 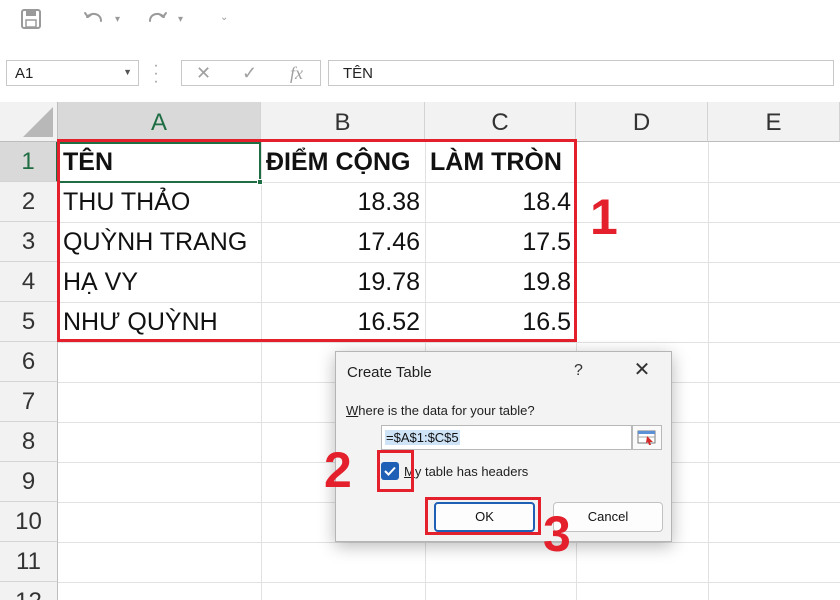 What do you see at coordinates (483, 516) in the screenshot?
I see `annotation-box-ok` at bounding box center [483, 516].